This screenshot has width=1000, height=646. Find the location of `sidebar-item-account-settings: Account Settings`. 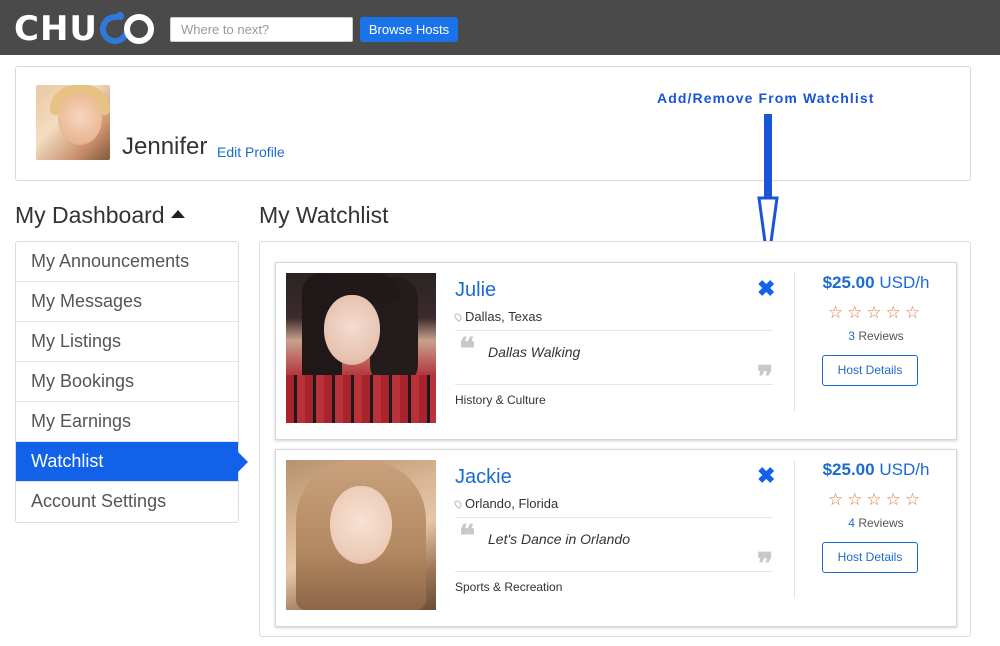

sidebar-item-account-settings: Account Settings is located at coordinates (127, 502).